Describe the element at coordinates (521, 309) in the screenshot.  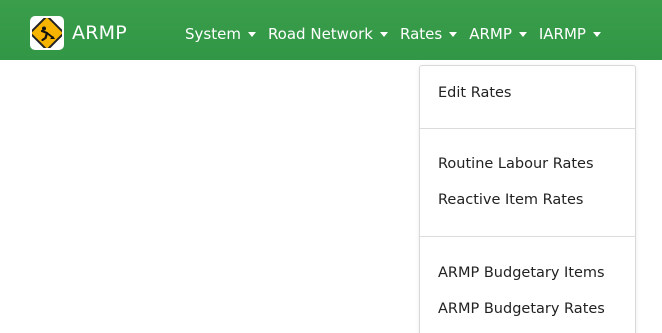
I see `menu-item-armp-budgetary-rates: ARMP Budgetary Rates` at that location.